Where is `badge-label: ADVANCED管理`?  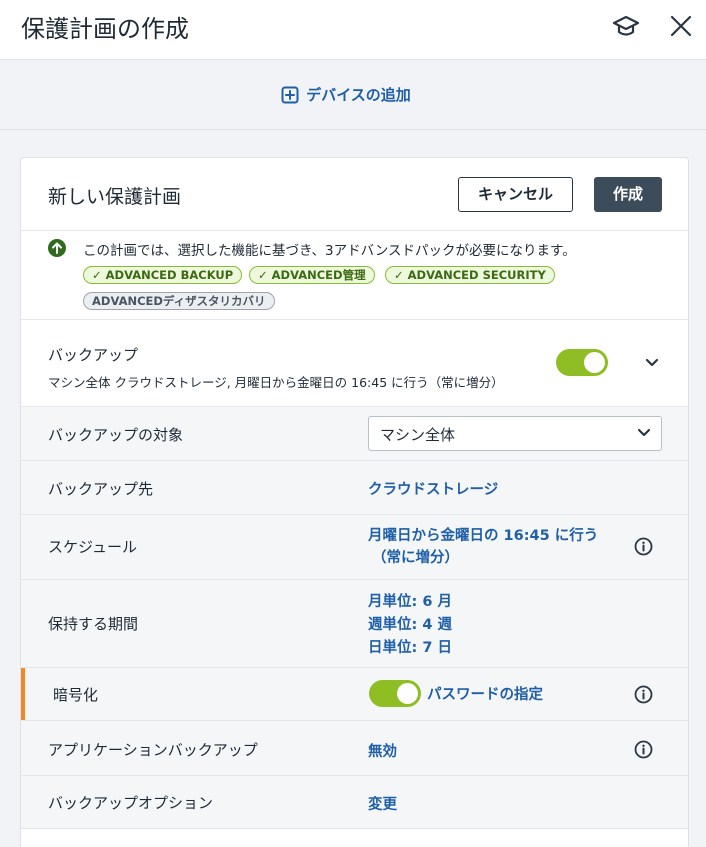 badge-label: ADVANCED管理 is located at coordinates (318, 275).